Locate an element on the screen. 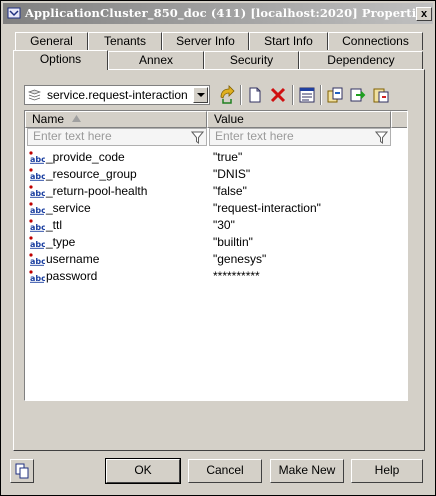  option-name: _return-pool-health is located at coordinates (97, 191).